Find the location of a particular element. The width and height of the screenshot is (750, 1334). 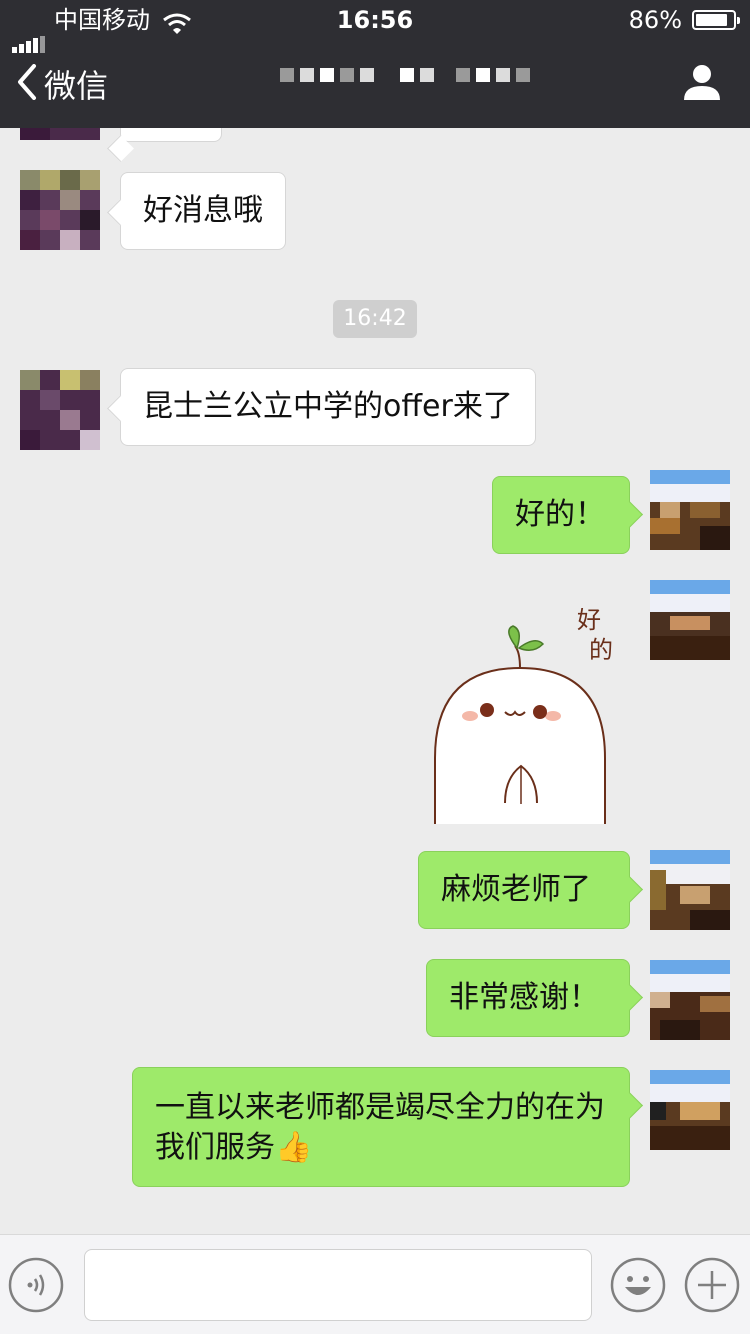

more-button is located at coordinates (712, 1285).